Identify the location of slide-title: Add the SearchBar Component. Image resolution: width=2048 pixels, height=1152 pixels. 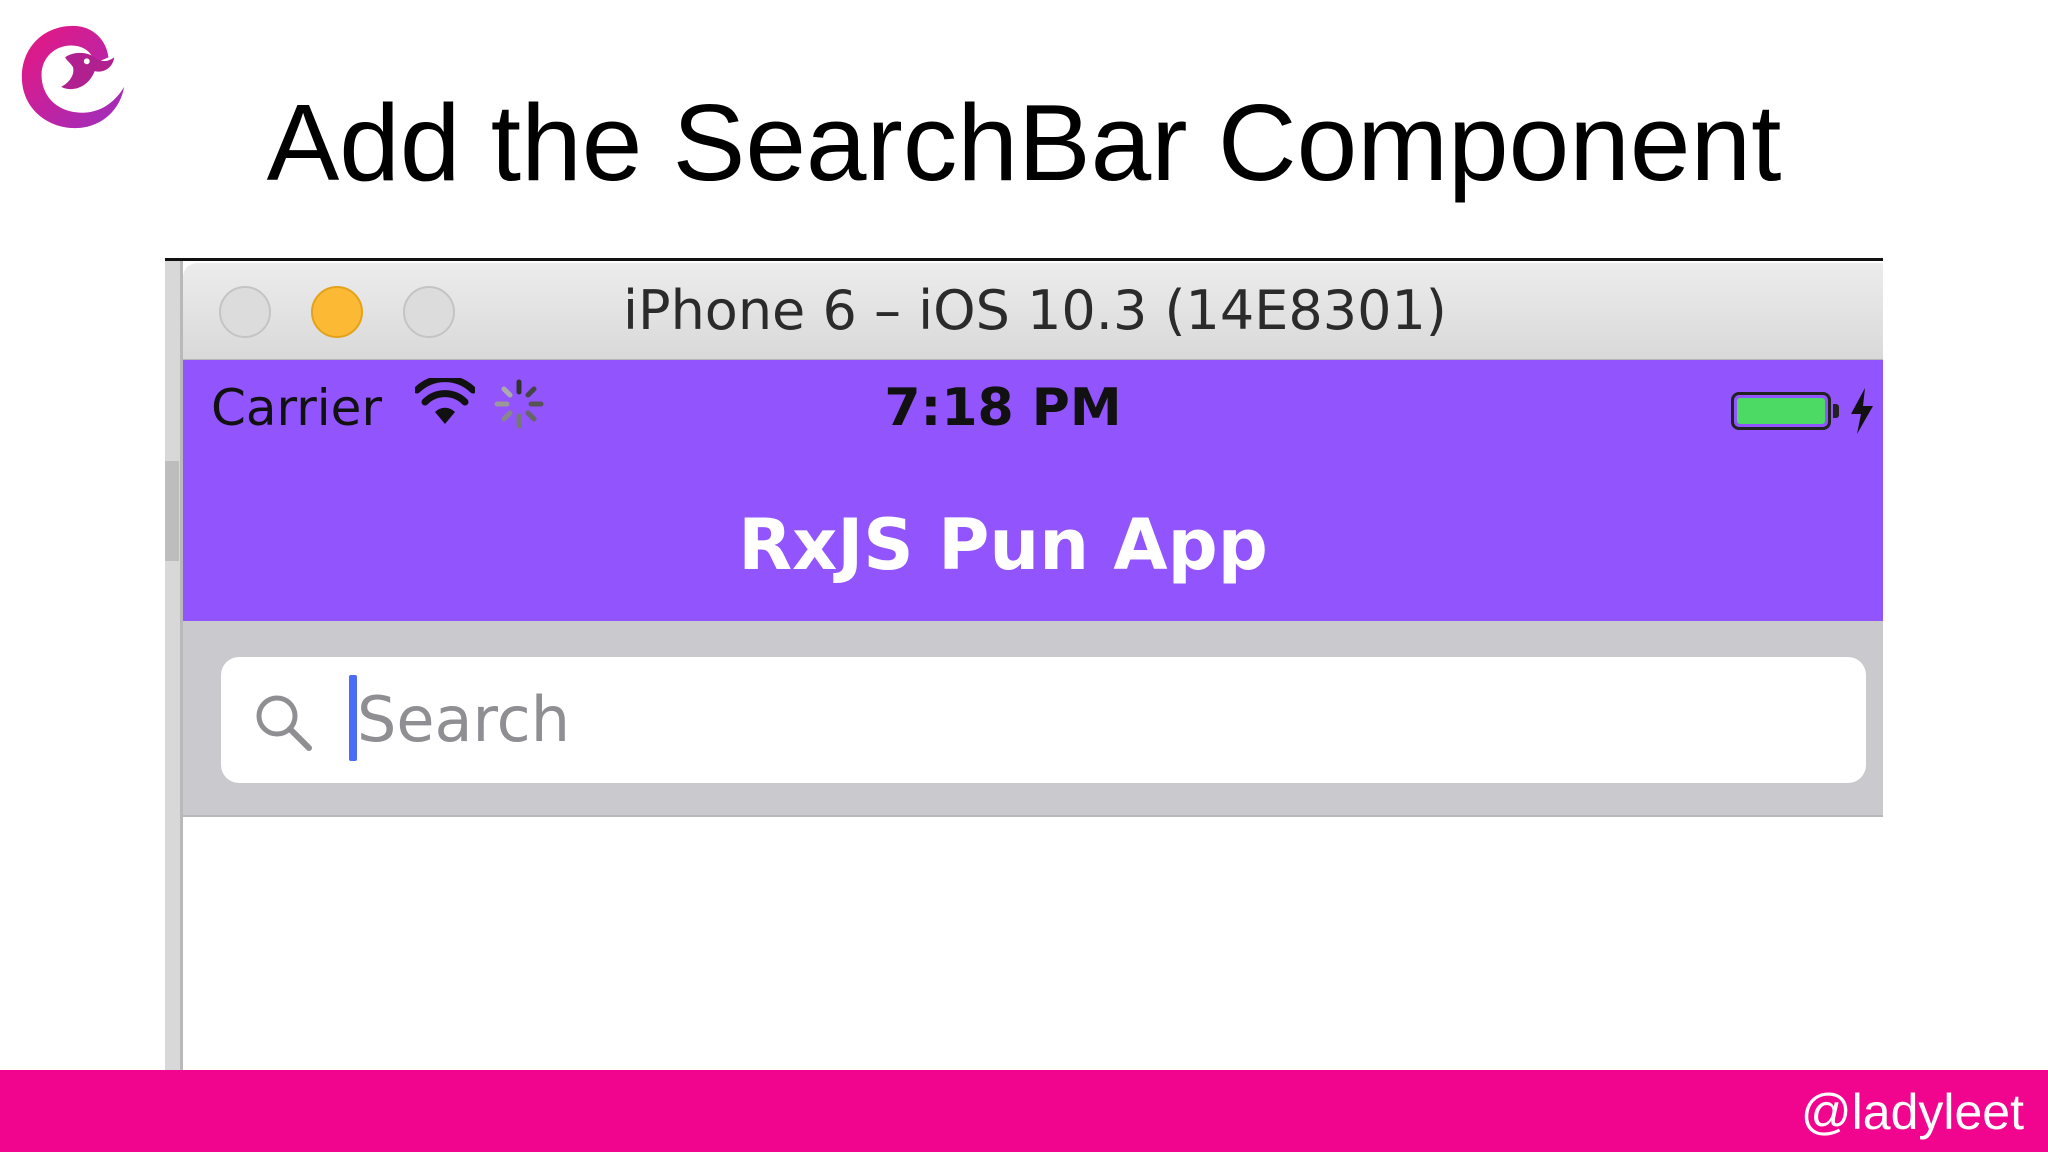
(1024, 143).